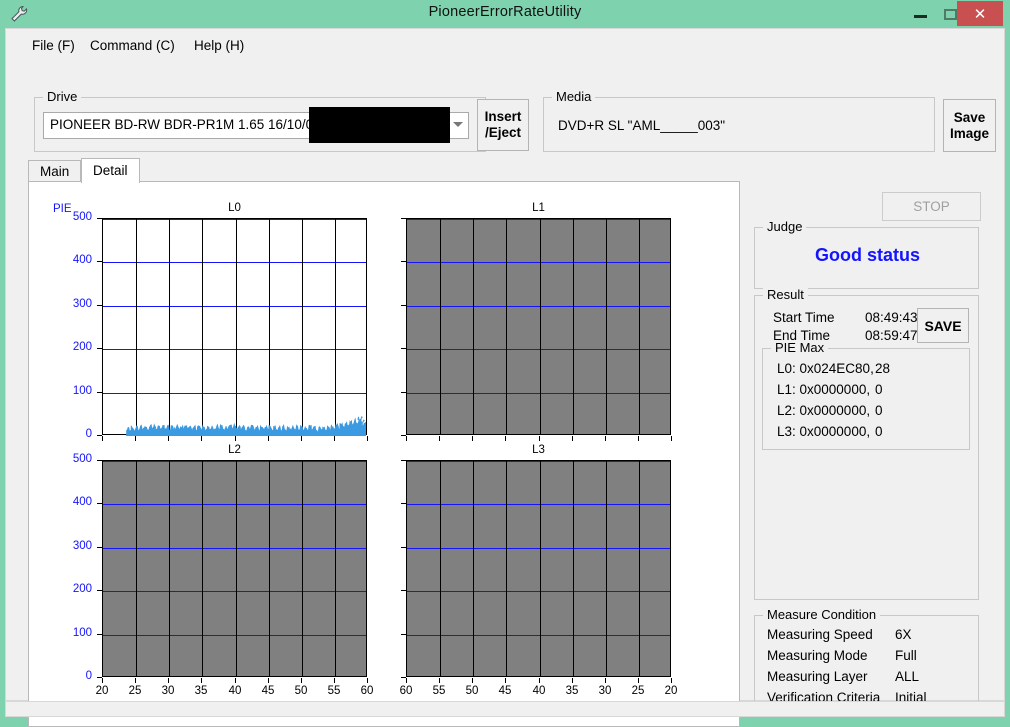  I want to click on tab-strip: Main Detail, so click(384, 170).